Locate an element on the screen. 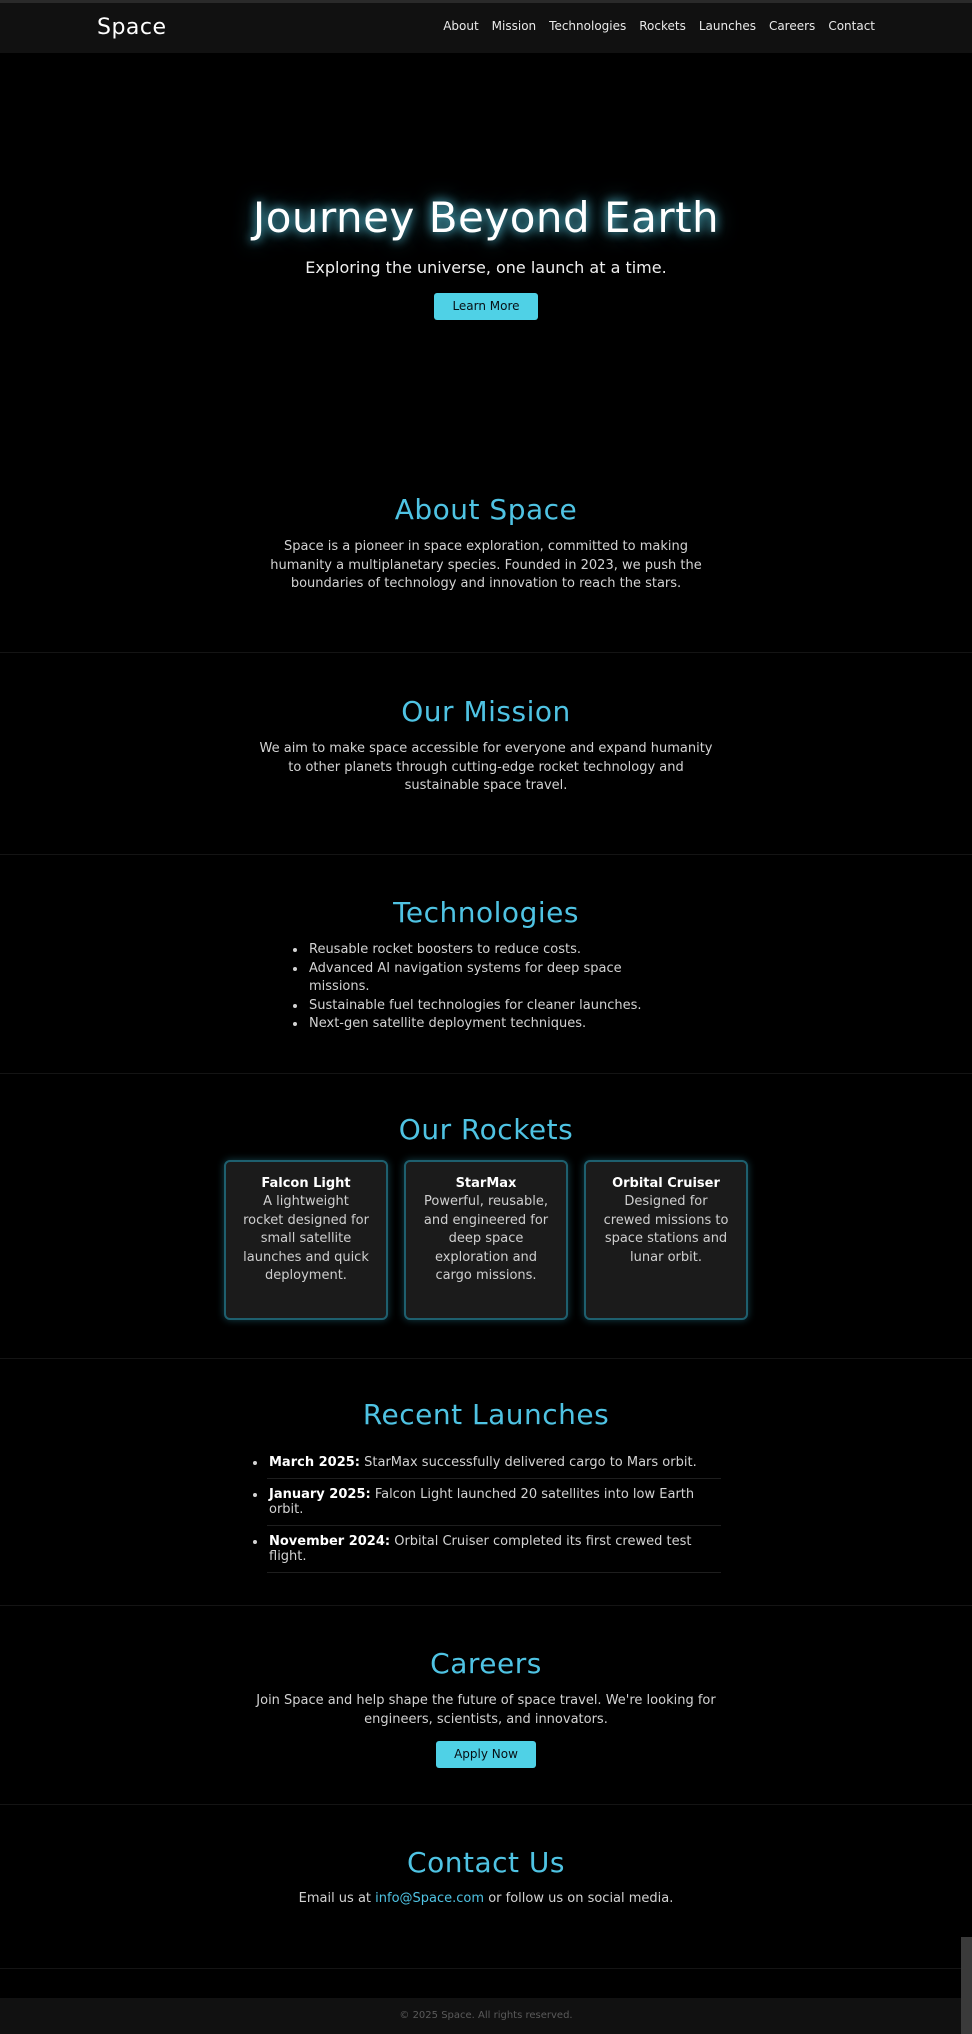  rocket-name: Falcon Light is located at coordinates (306, 1183).